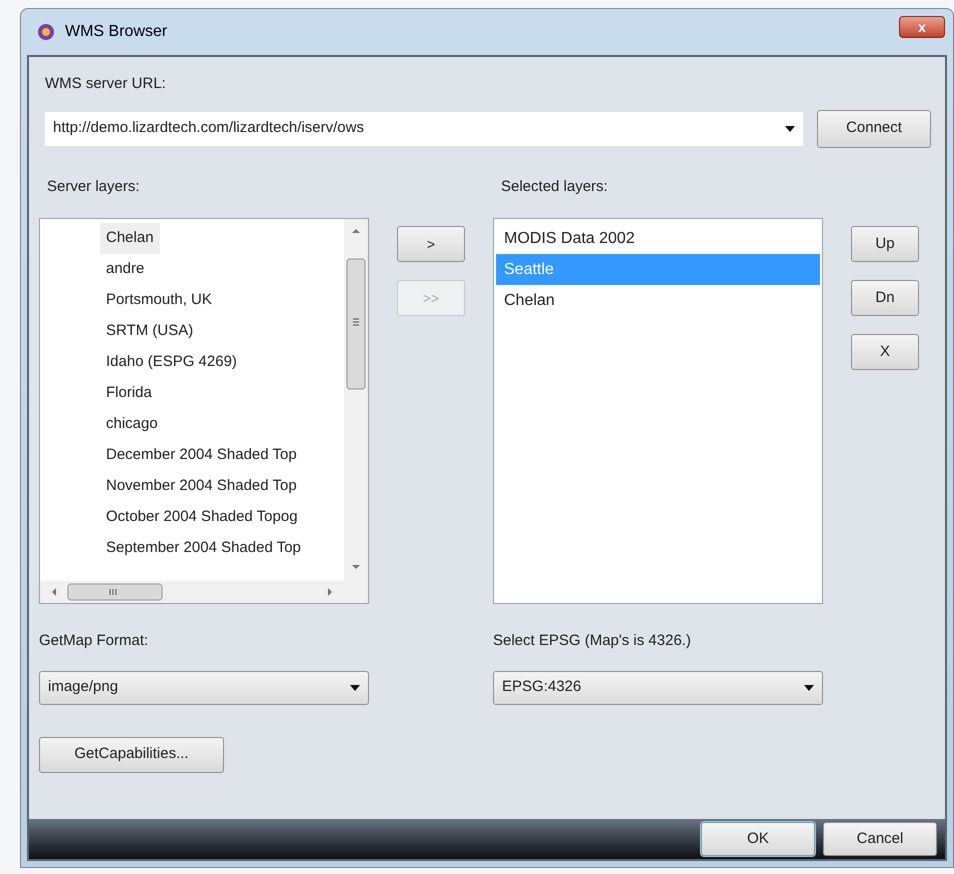  What do you see at coordinates (885, 244) in the screenshot?
I see `order-button: Up` at bounding box center [885, 244].